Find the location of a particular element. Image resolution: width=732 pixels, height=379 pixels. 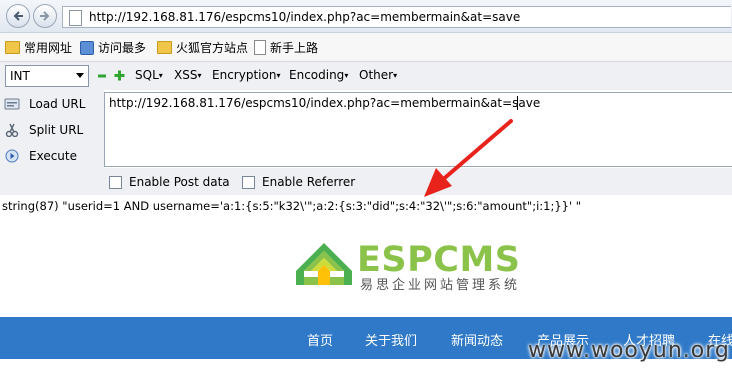

execute-label: Execute is located at coordinates (53, 156).